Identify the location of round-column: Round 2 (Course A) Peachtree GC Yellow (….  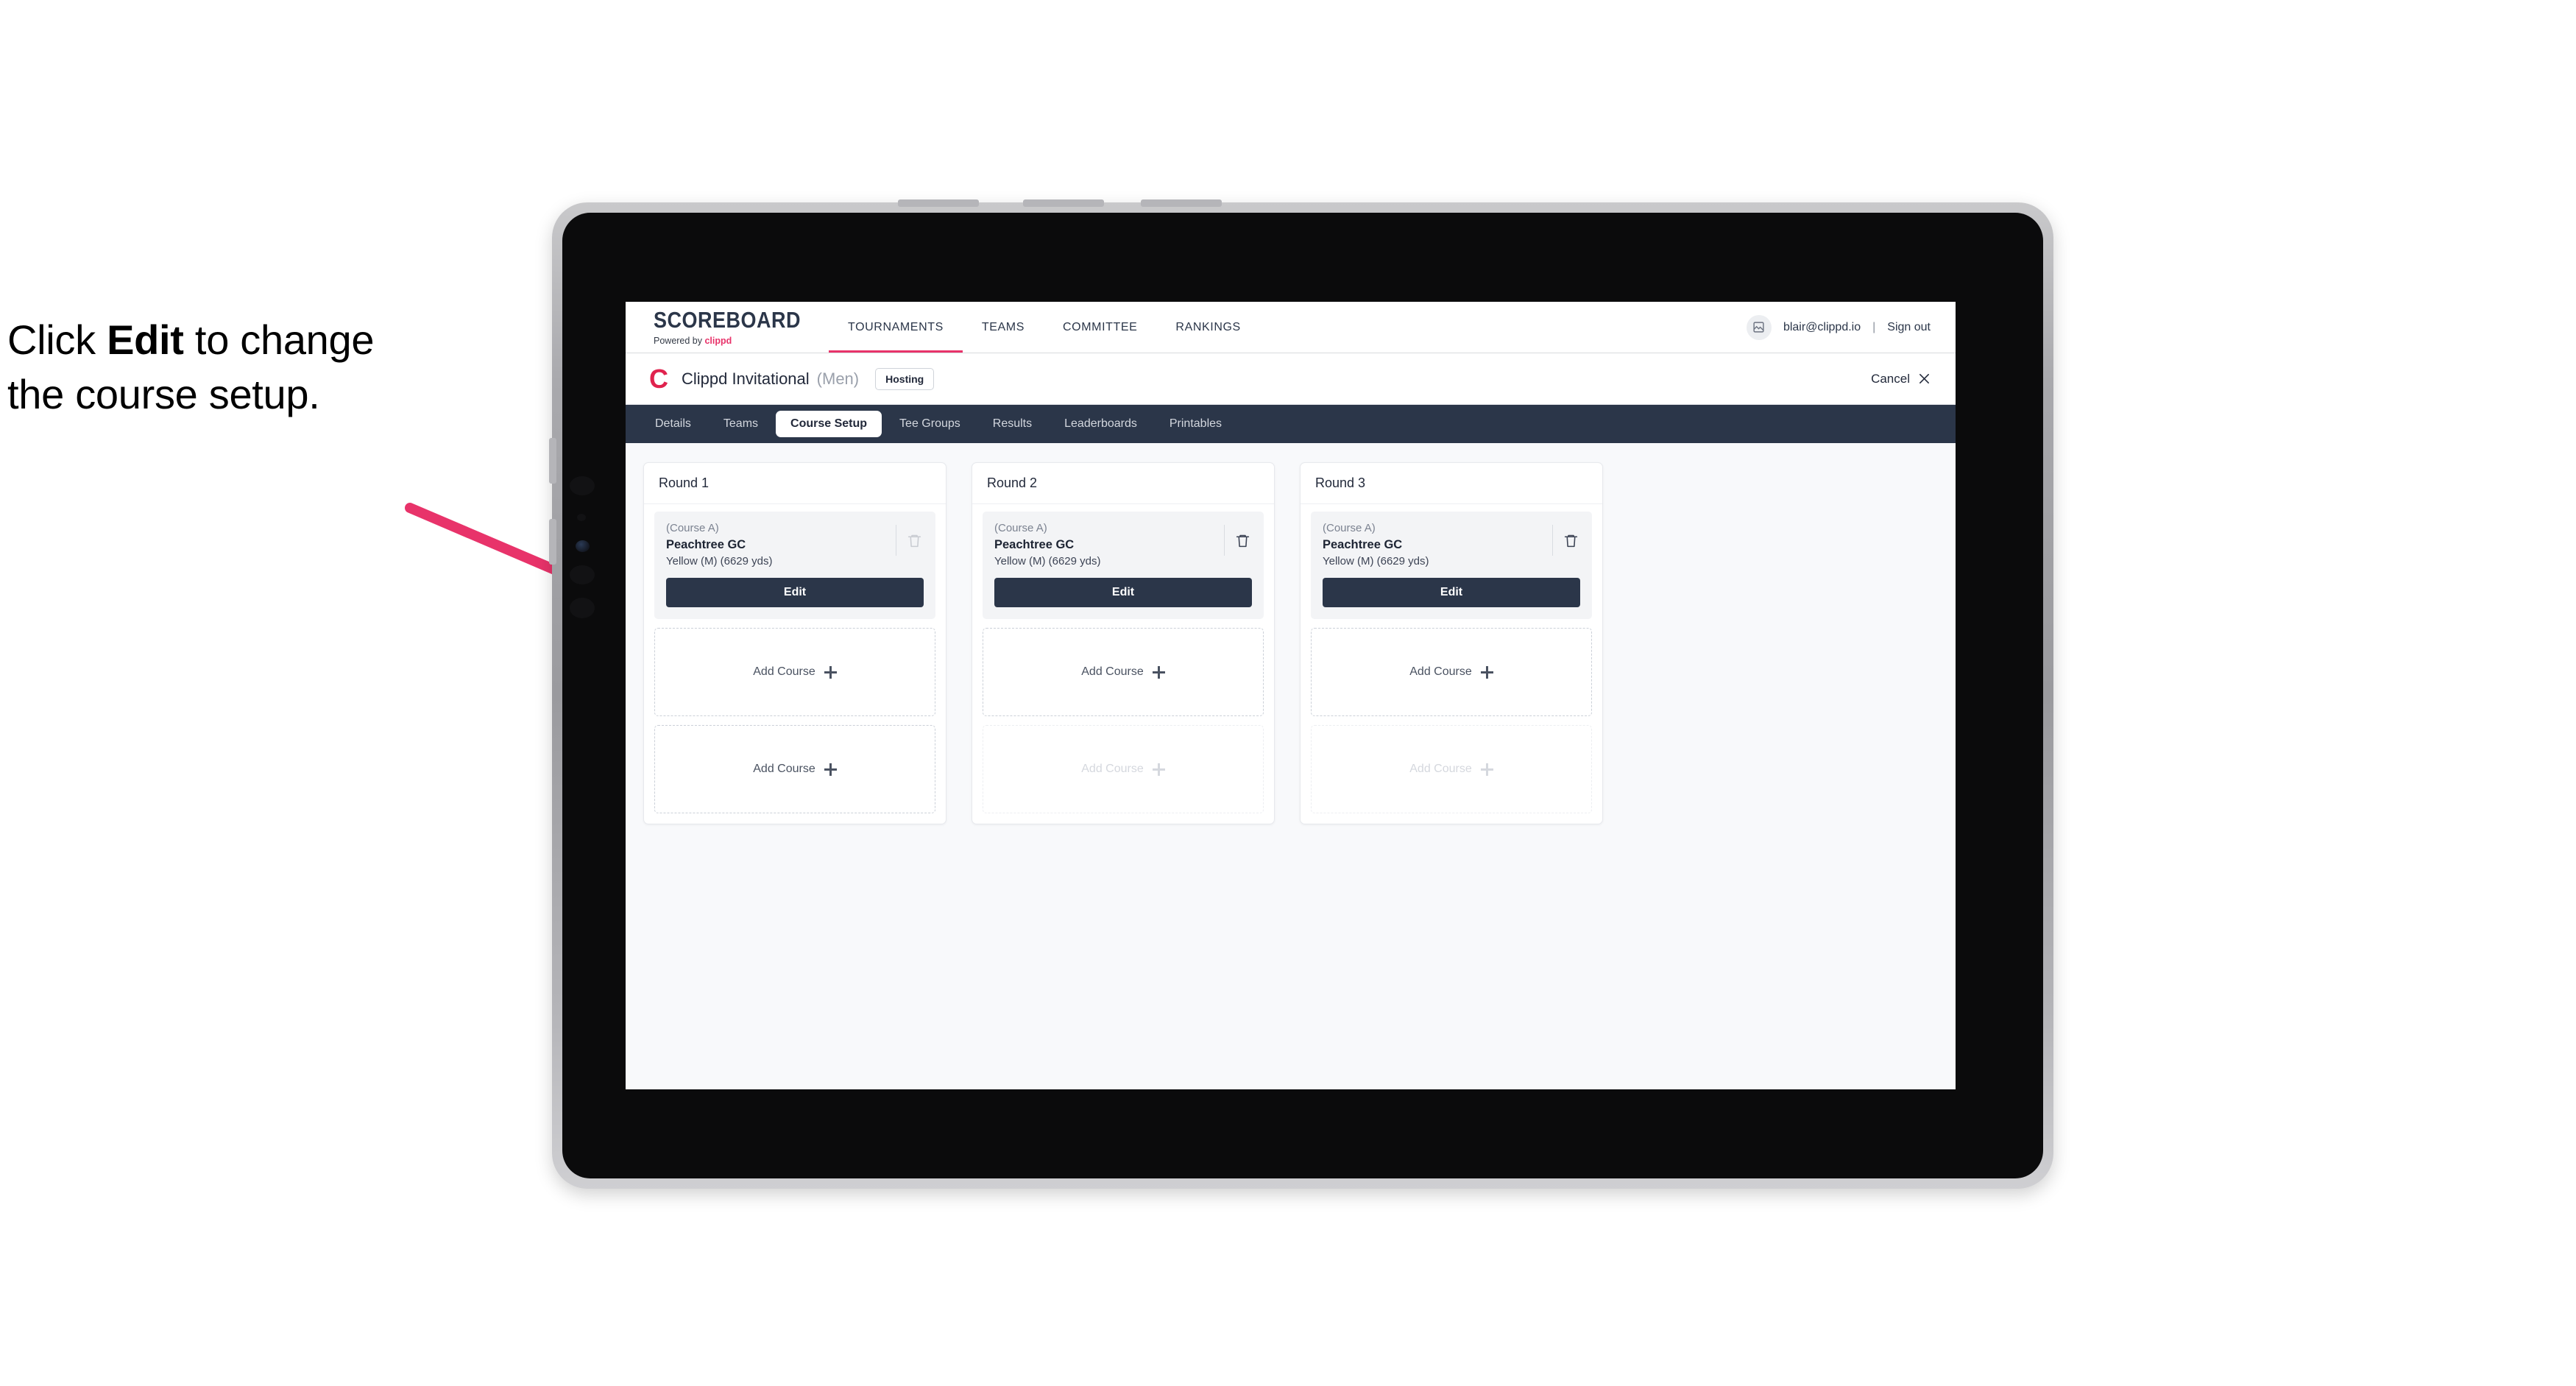
(1123, 643).